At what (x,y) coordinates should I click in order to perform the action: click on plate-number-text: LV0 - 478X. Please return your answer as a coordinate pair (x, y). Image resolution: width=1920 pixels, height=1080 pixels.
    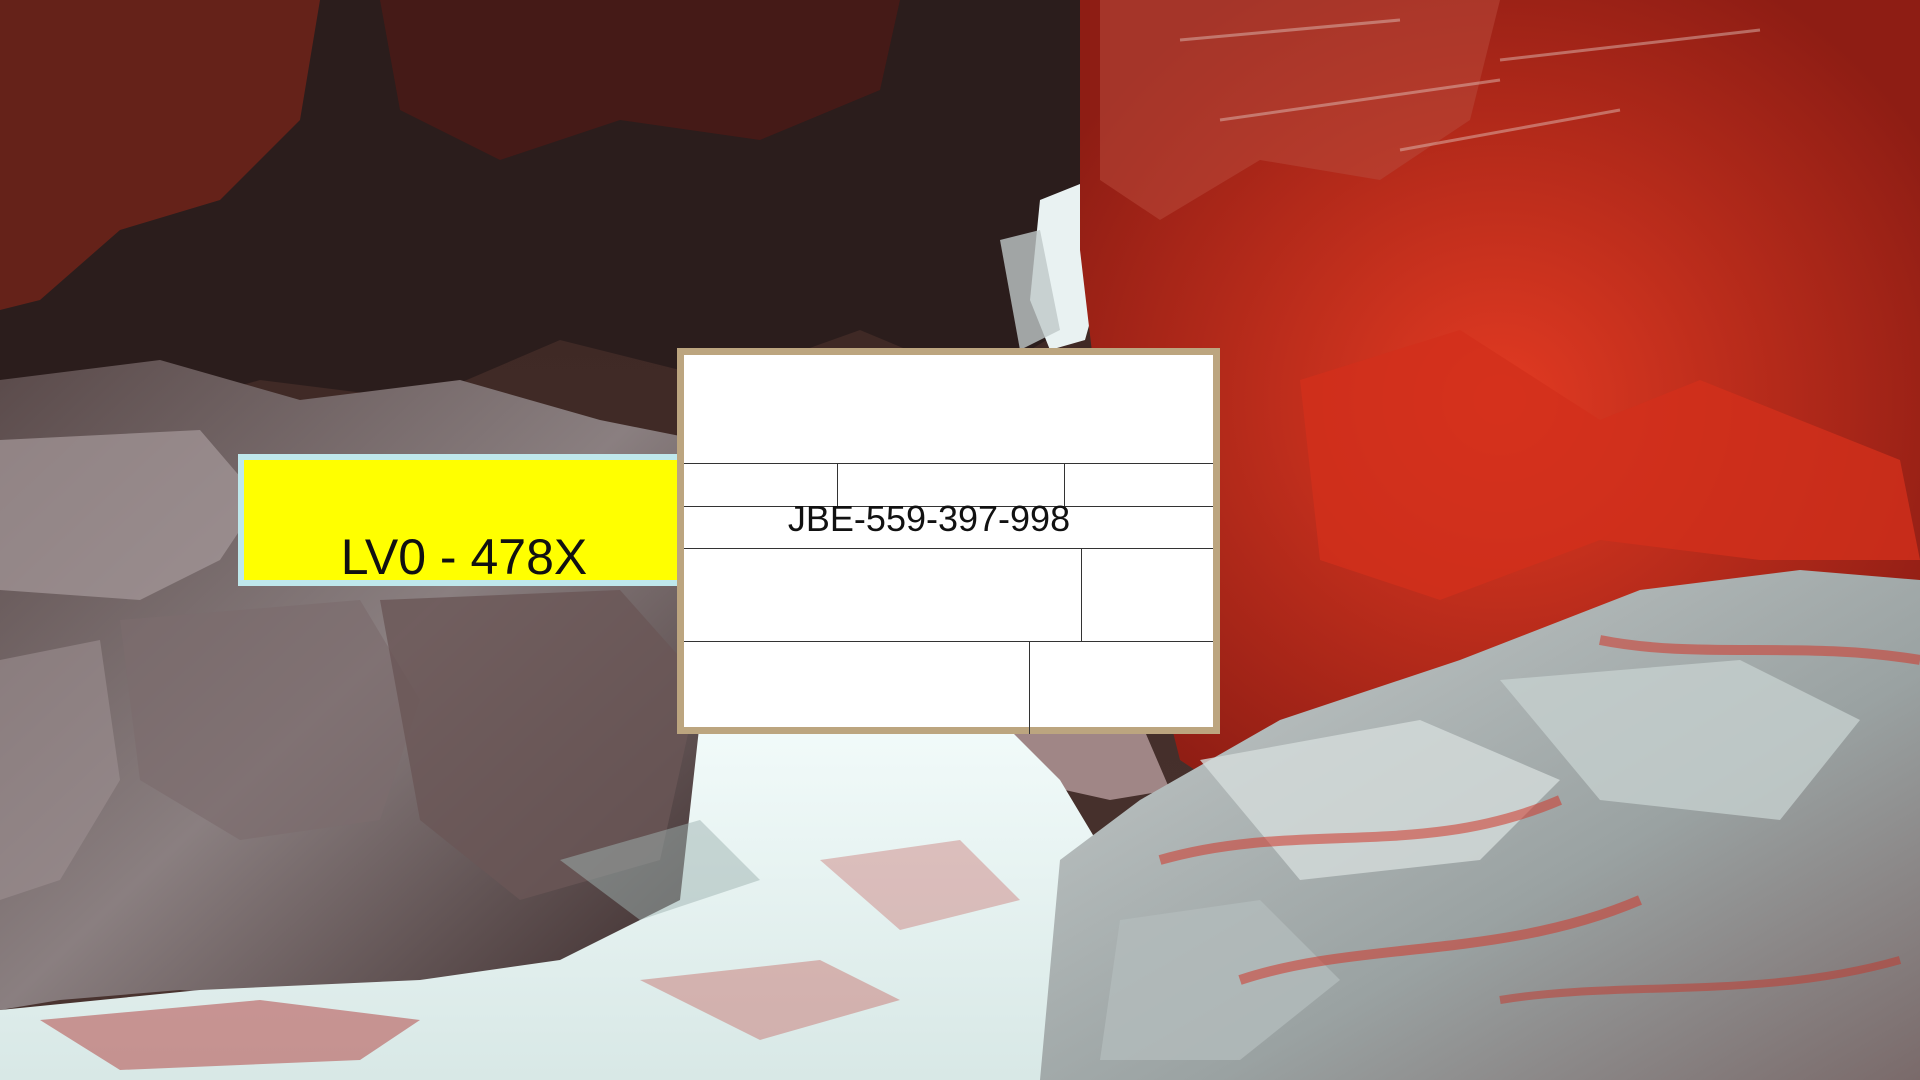
    Looking at the image, I should click on (464, 557).